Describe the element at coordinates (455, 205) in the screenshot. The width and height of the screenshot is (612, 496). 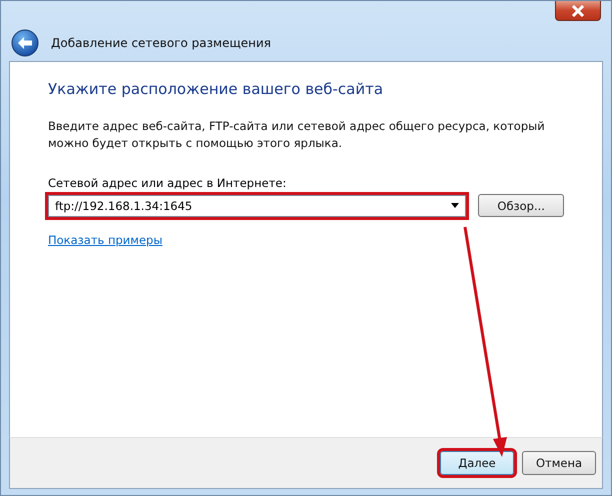
I see `dropdown-caret-icon` at that location.